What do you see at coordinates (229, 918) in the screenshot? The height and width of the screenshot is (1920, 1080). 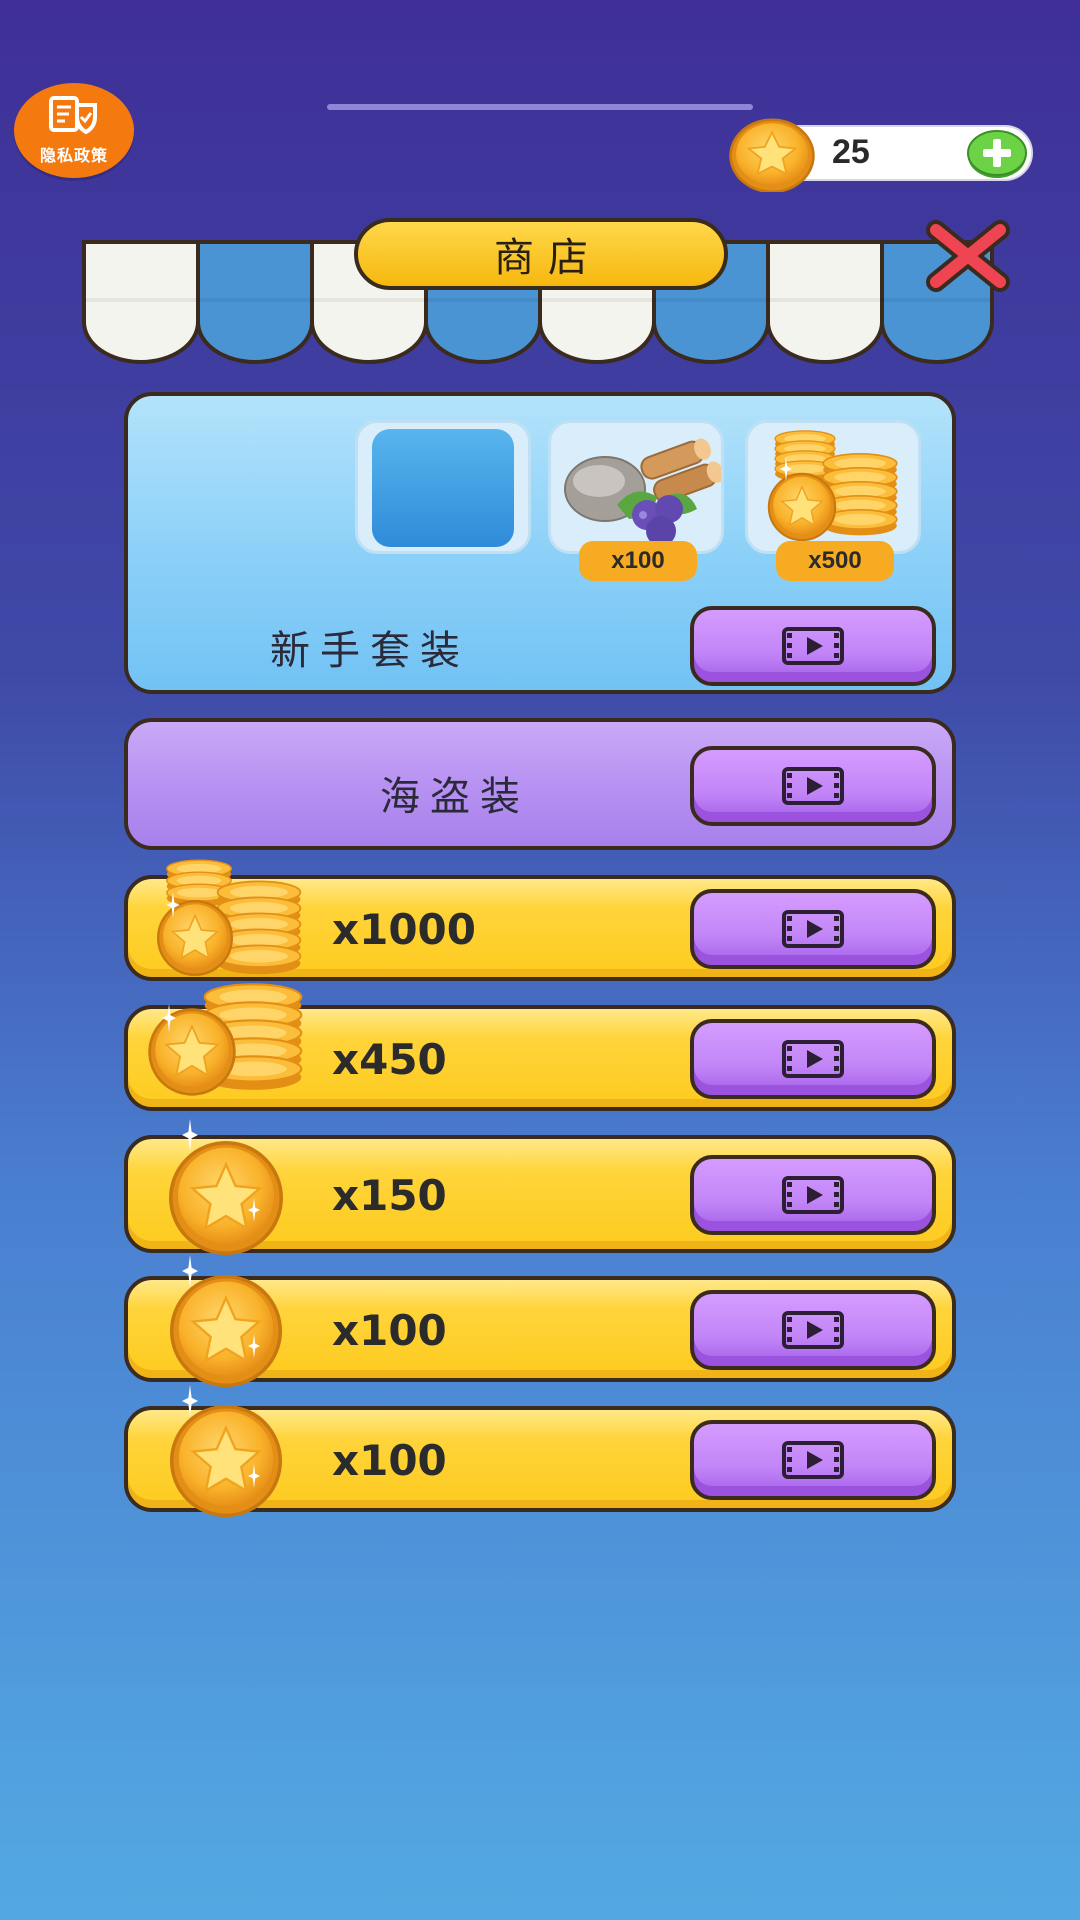 I see `coin-stack-large-icon` at bounding box center [229, 918].